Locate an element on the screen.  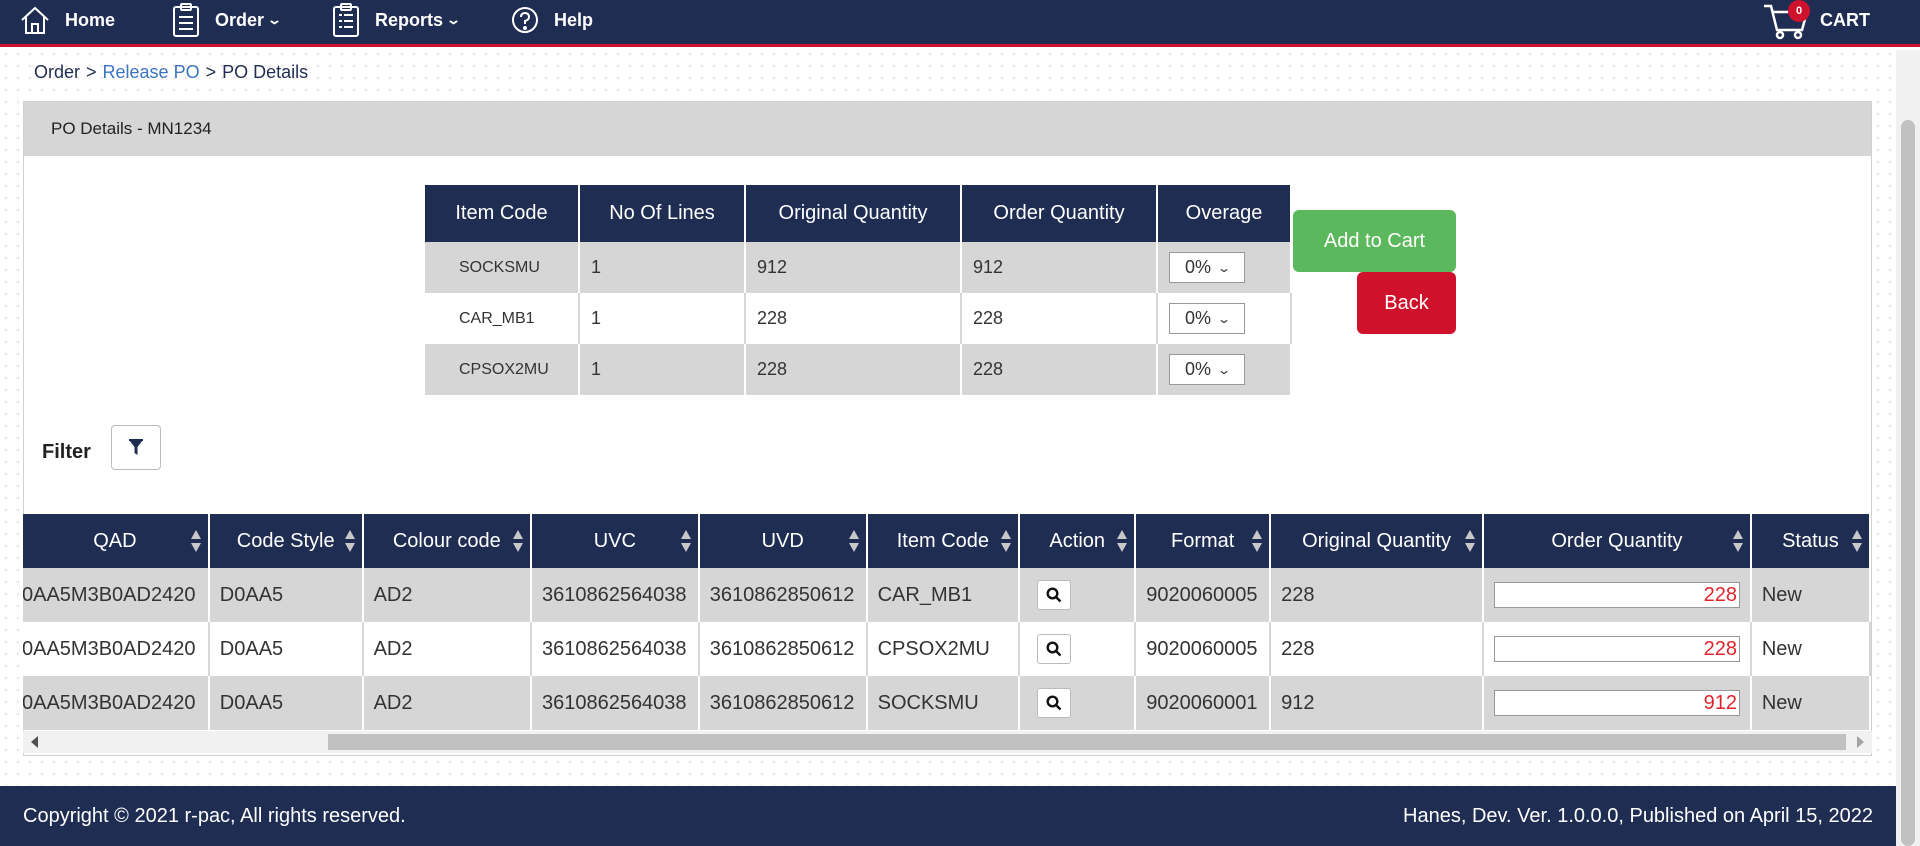
scroll-right-arrow-icon is located at coordinates (1860, 742).